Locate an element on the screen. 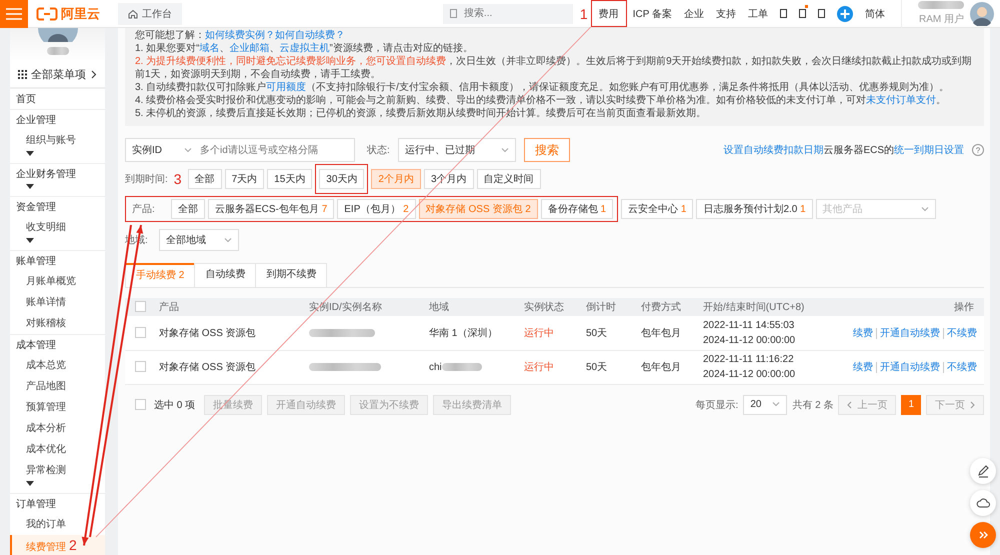 This screenshot has width=1000, height=555. annotation-number: 2 is located at coordinates (73, 545).